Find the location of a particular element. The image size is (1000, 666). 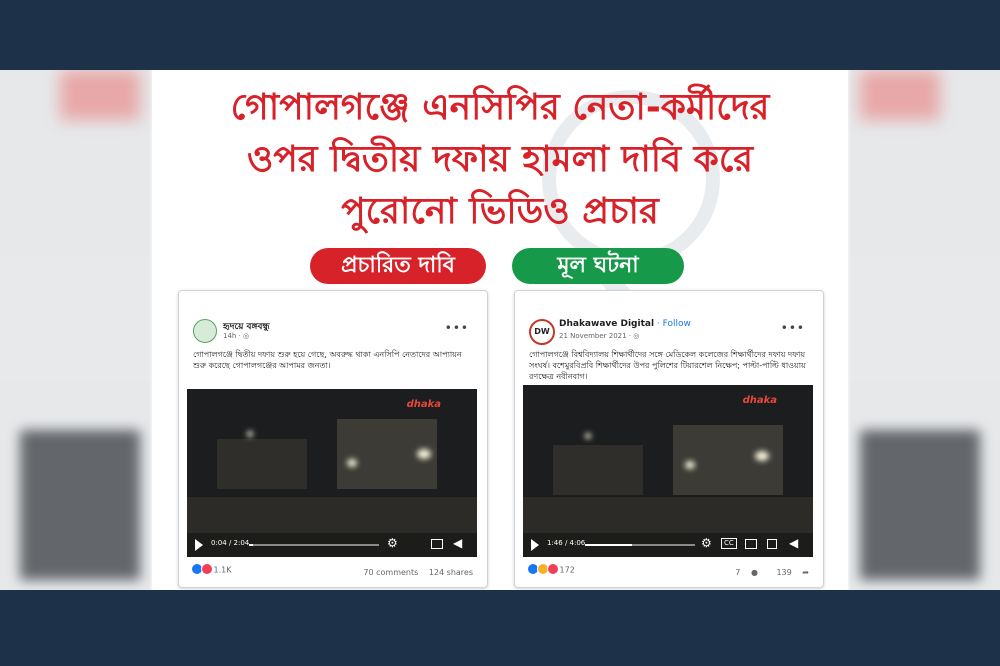

video-player: dhaka 1:46 / 4:06 ⚙ CC ◀ is located at coordinates (668, 471).